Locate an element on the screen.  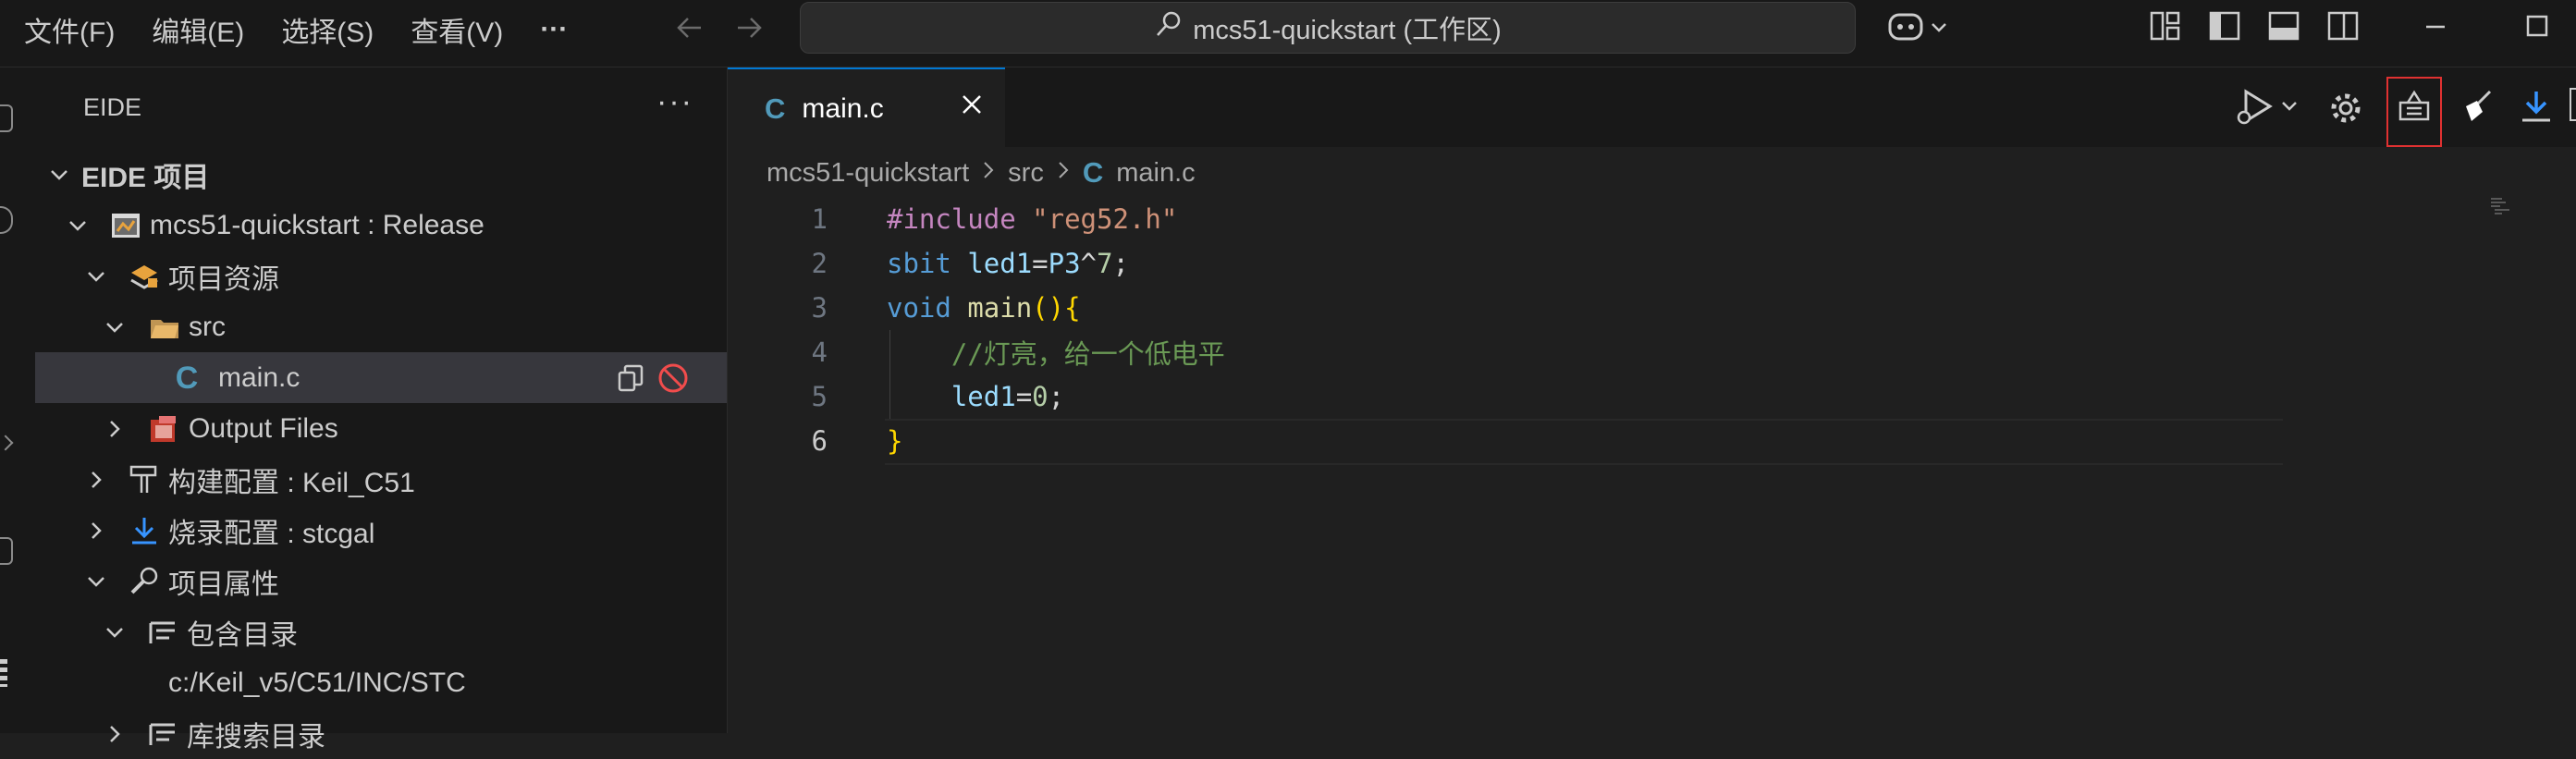
tab-bar: C main.c is located at coordinates (1652, 108).